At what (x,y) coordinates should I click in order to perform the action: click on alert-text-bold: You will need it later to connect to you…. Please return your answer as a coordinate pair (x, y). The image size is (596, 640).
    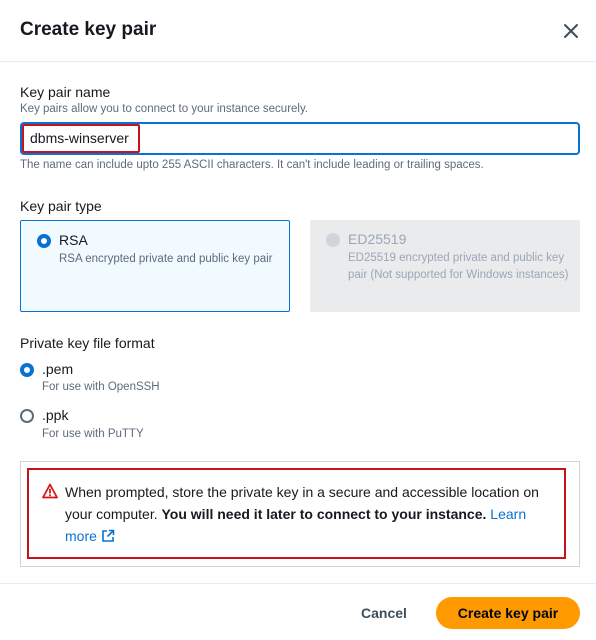
    Looking at the image, I should click on (324, 514).